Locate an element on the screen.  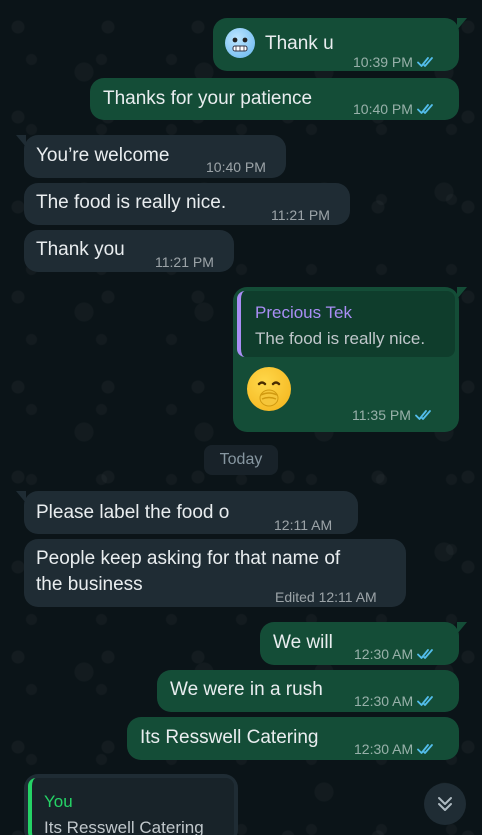
double-chevron-down-icon is located at coordinates (445, 804).